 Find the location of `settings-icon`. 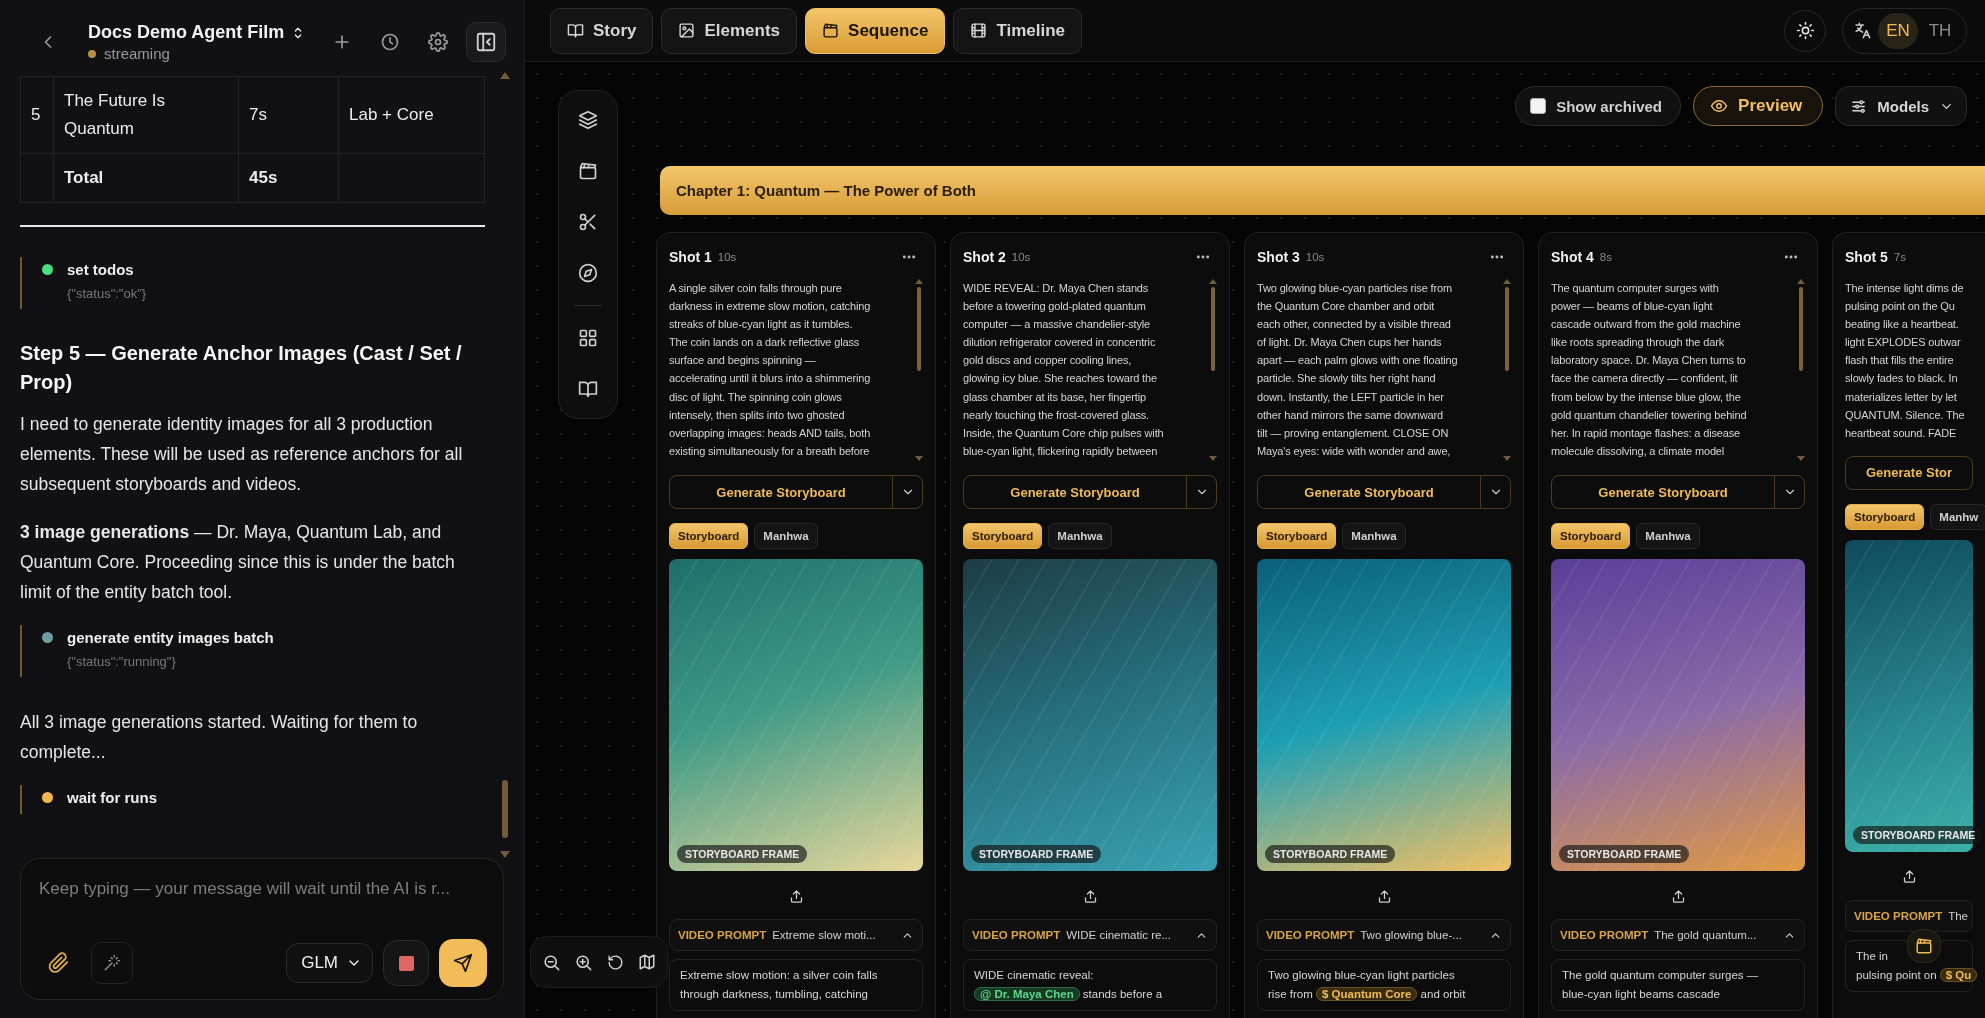

settings-icon is located at coordinates (438, 42).